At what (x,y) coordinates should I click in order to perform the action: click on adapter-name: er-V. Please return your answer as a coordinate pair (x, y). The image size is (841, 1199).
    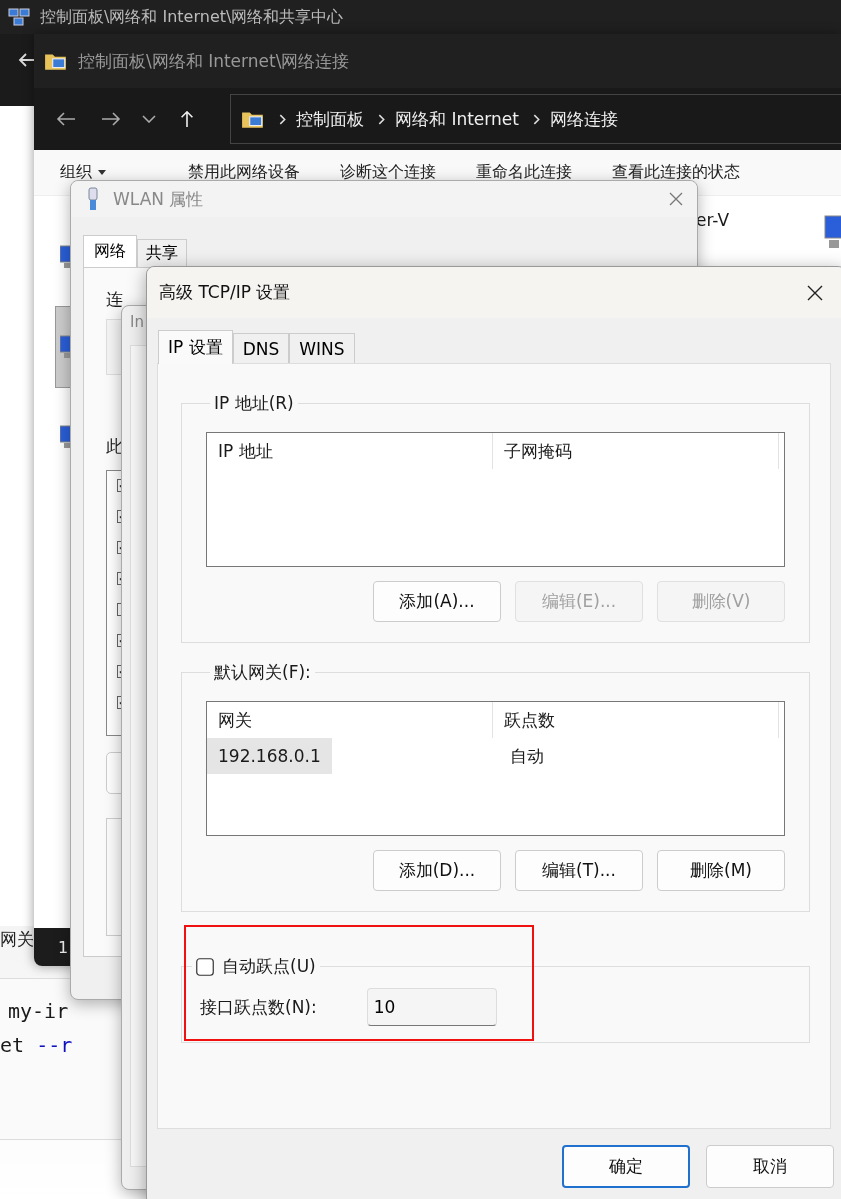
    Looking at the image, I should click on (713, 220).